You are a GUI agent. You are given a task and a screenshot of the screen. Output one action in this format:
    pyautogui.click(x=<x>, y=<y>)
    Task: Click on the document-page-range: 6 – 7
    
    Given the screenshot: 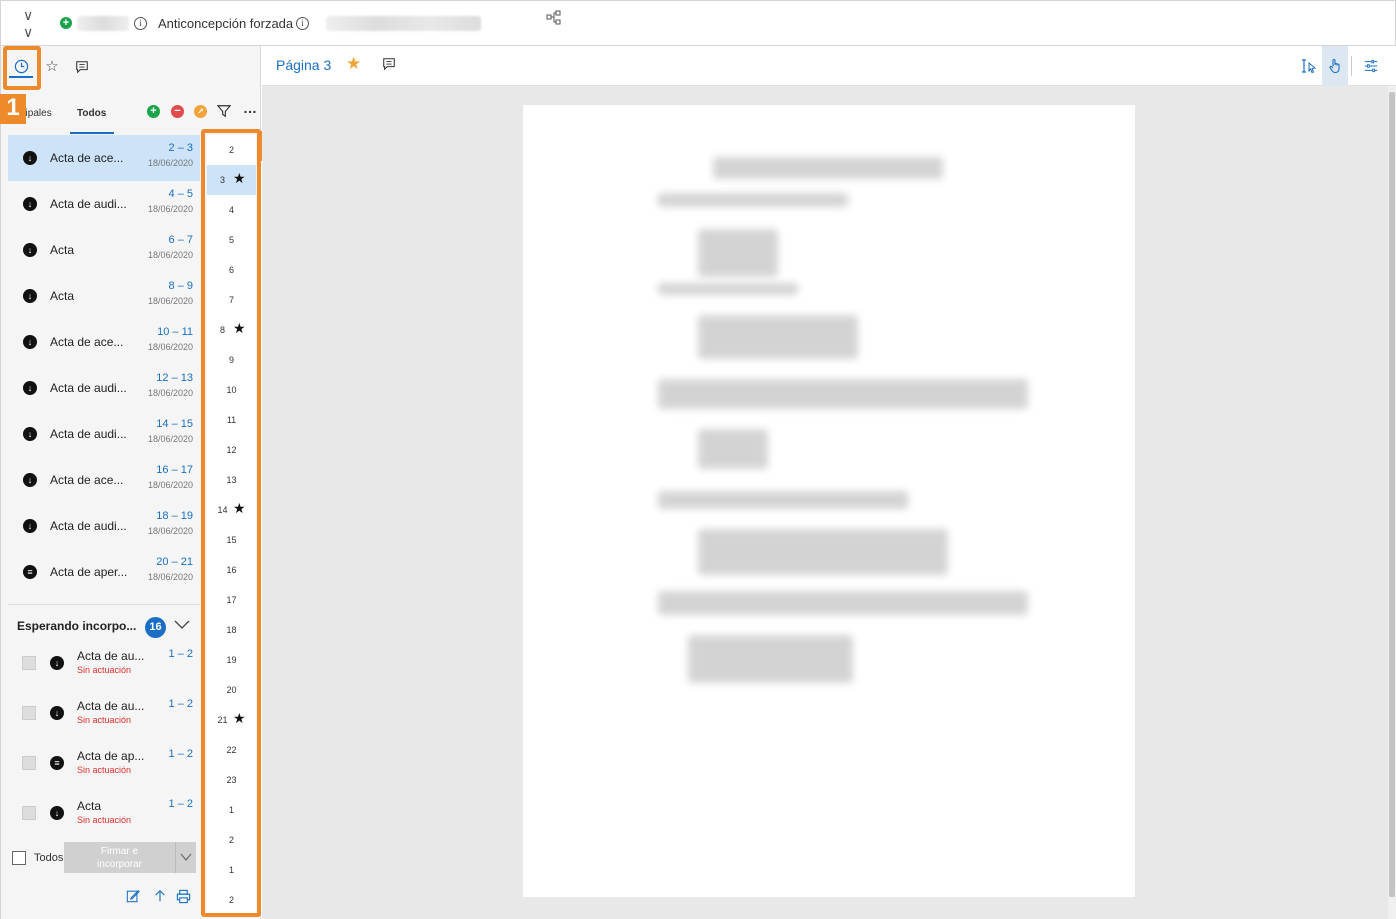 What is the action you would take?
    pyautogui.click(x=181, y=240)
    